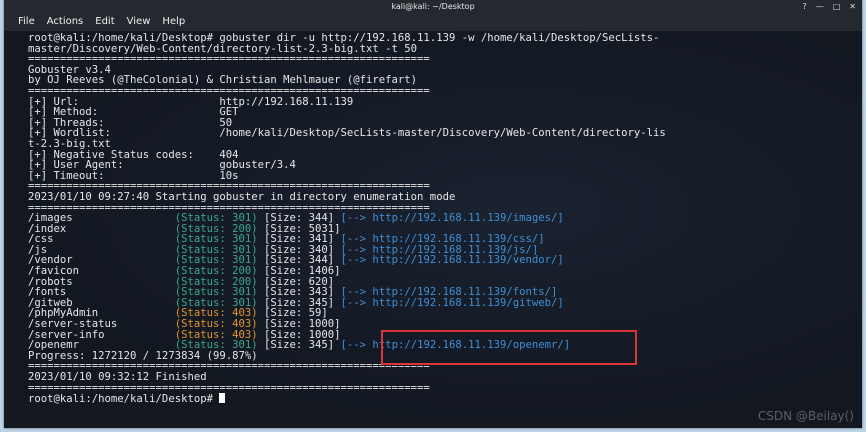  Describe the element at coordinates (299, 345) in the screenshot. I see `result-size: [Size: 345]` at that location.